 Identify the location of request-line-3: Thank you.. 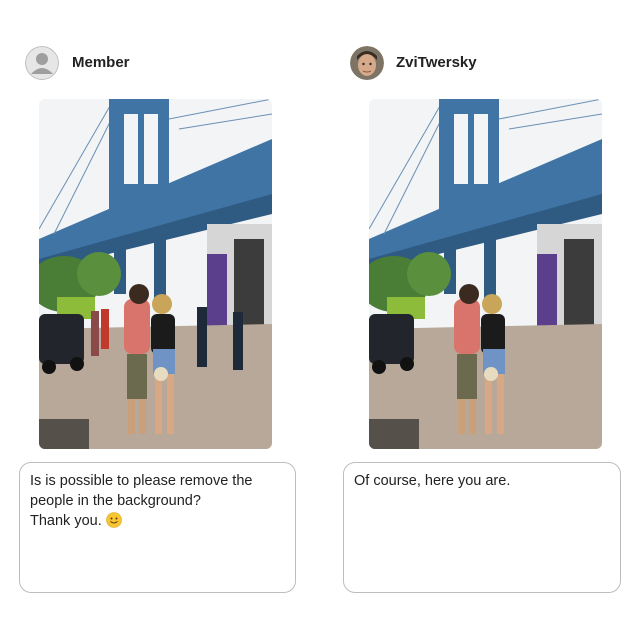
(157, 521).